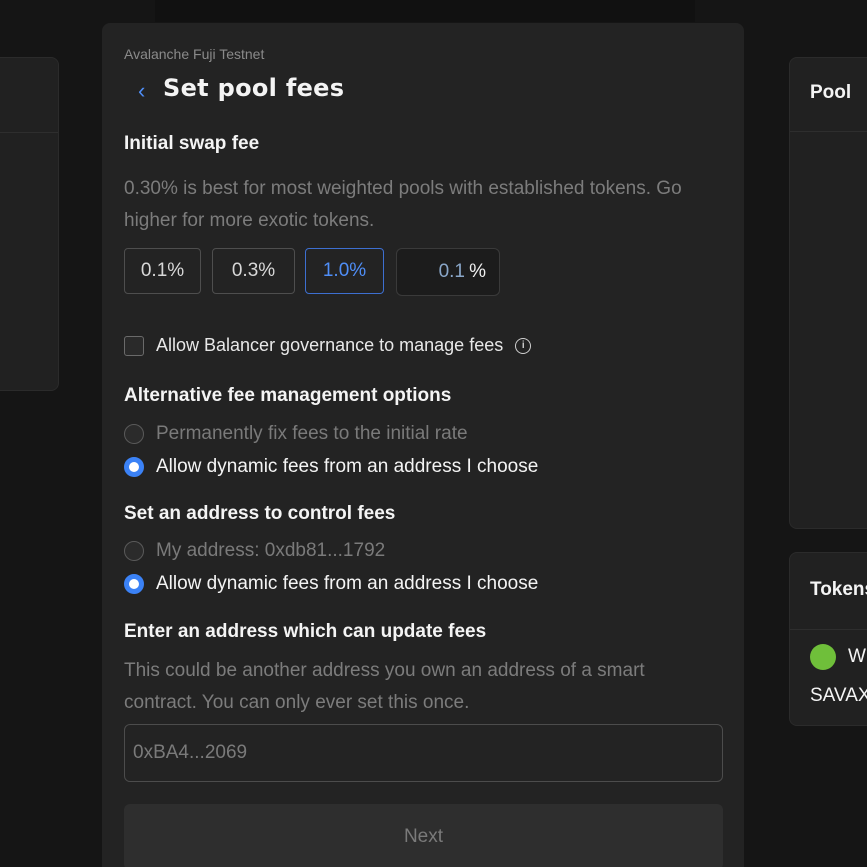 Image resolution: width=867 pixels, height=867 pixels. Describe the element at coordinates (260, 513) in the screenshot. I see `control-address-heading: Set an address to control fees` at that location.